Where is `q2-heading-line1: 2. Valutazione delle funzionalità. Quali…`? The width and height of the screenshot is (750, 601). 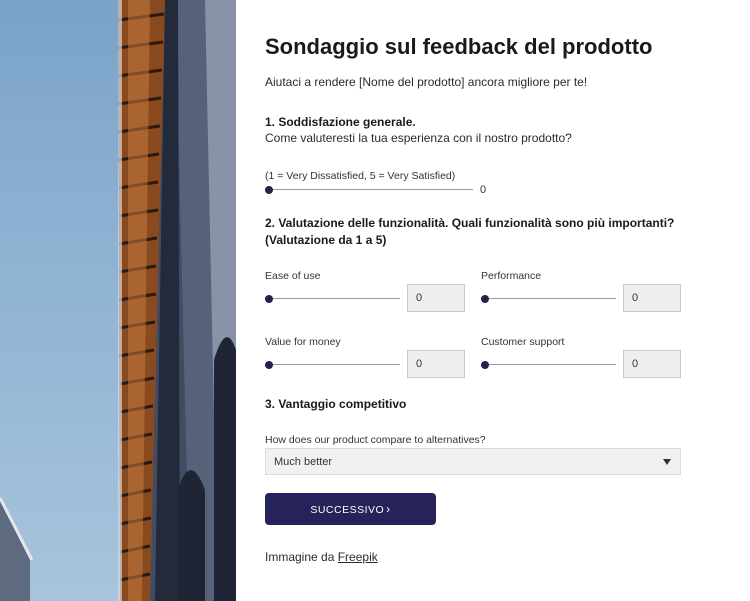
q2-heading-line1: 2. Valutazione delle funzionalità. Quali… is located at coordinates (470, 223).